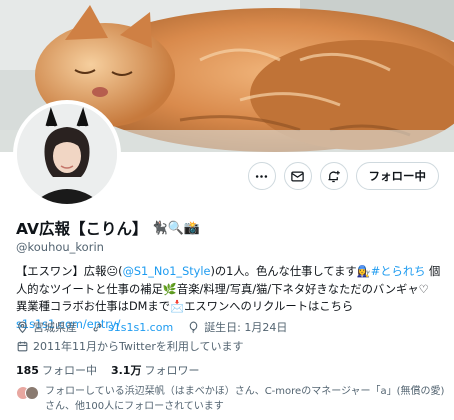 The height and width of the screenshot is (420, 454). I want to click on join-date-text: 2011年11月からTwitterを利用しています, so click(138, 346).